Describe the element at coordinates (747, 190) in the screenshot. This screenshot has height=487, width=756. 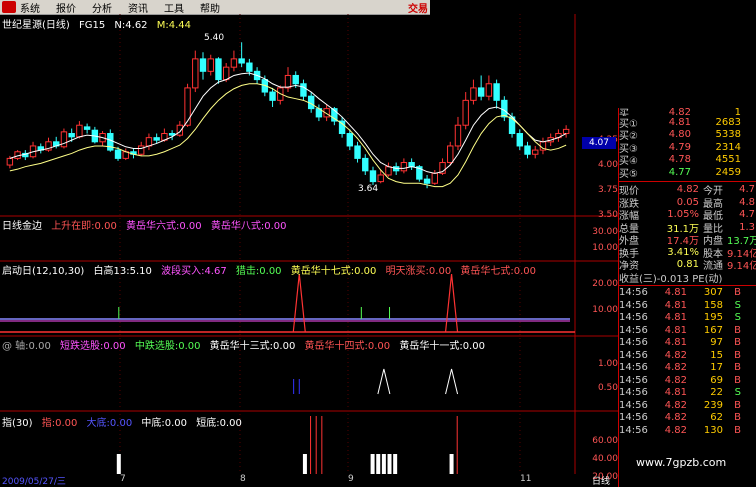
I see `stat-value: 4.7` at that location.